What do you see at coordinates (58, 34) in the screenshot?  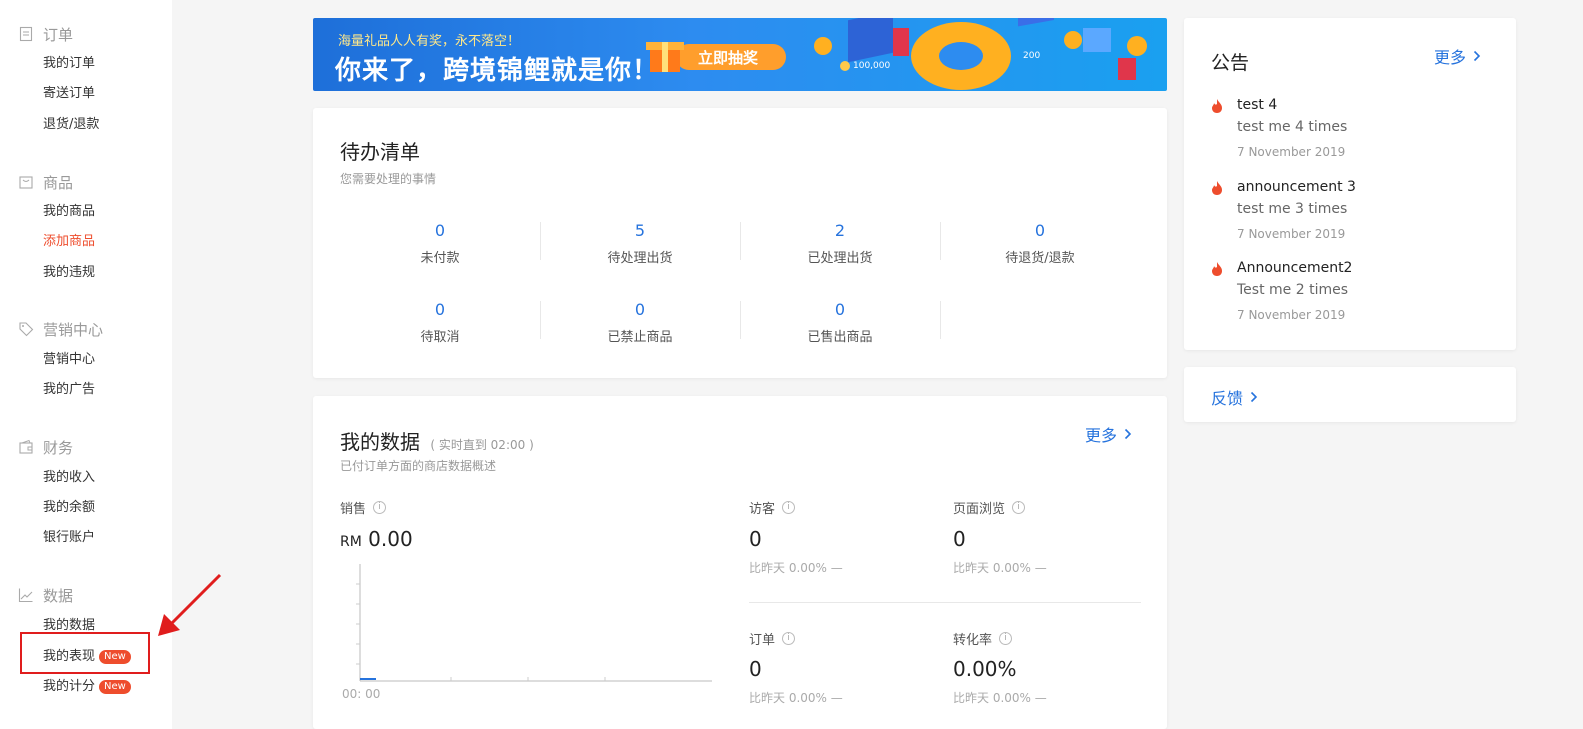 I see `sidebar-group-title: 订单` at bounding box center [58, 34].